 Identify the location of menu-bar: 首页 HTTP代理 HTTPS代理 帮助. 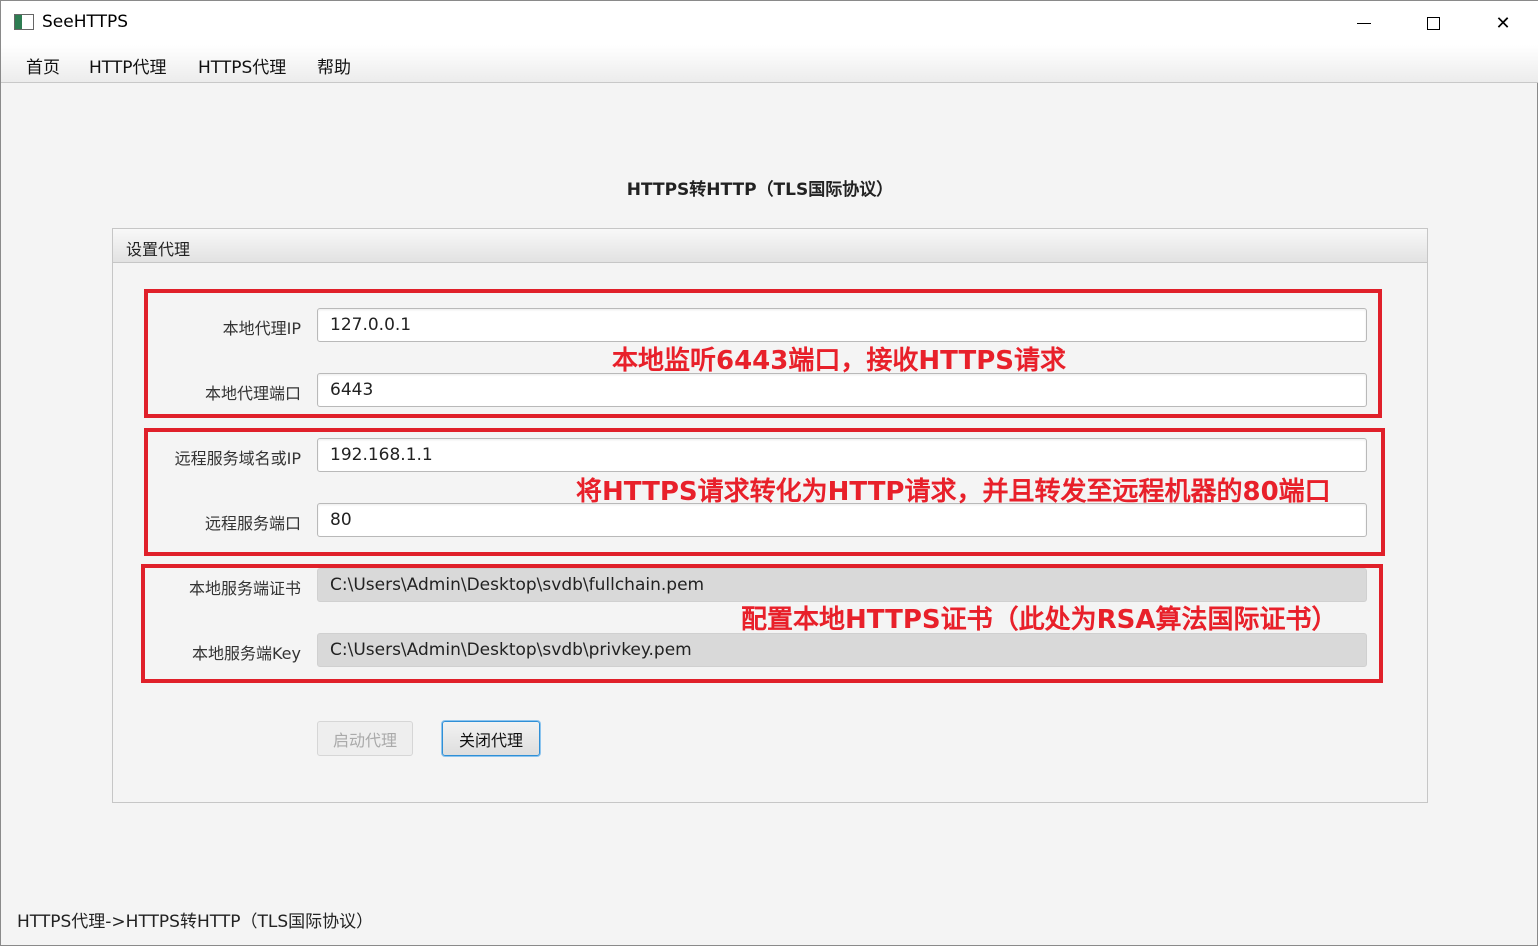
(769, 64).